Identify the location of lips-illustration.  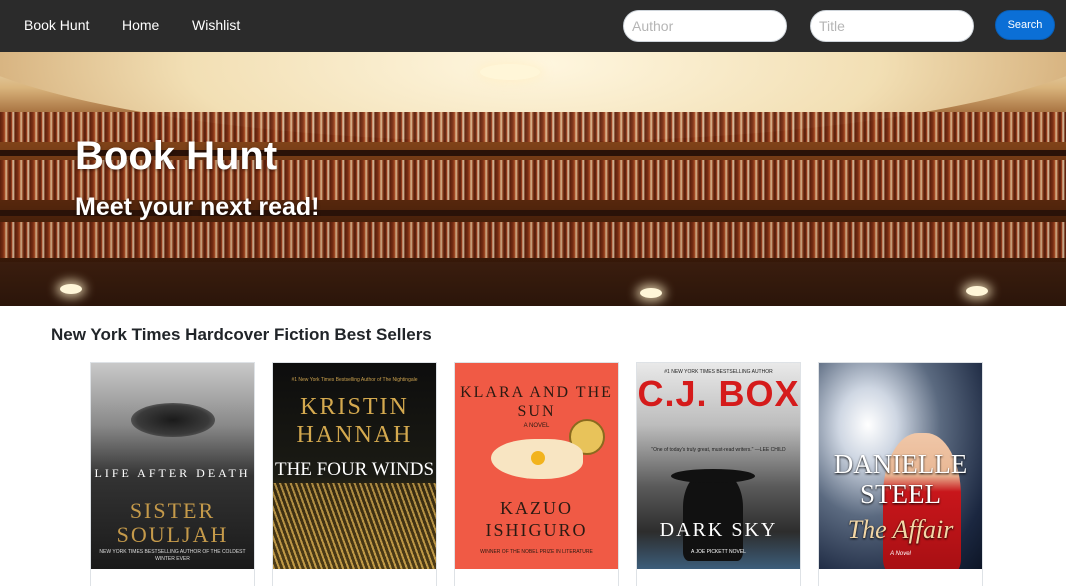
(173, 420).